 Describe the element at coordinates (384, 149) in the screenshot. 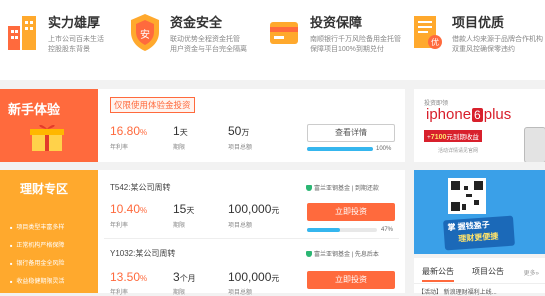

I see `newbie-progress-text: 100%` at that location.